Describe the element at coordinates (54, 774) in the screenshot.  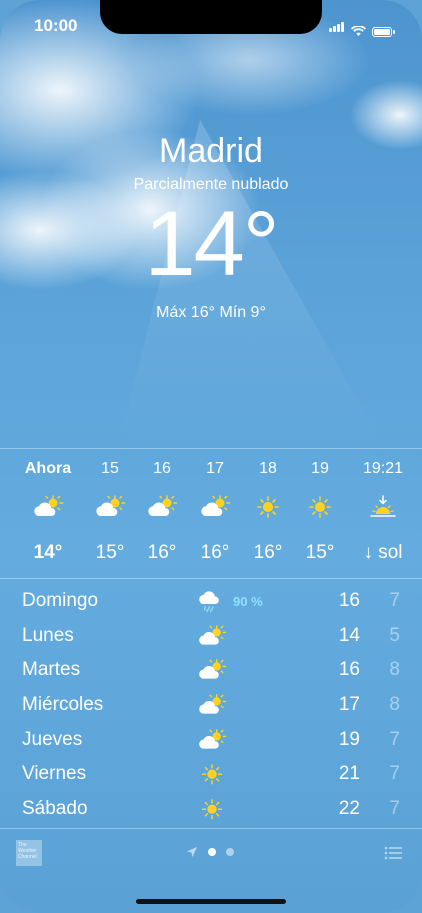
I see `day-name: Viernes` at that location.